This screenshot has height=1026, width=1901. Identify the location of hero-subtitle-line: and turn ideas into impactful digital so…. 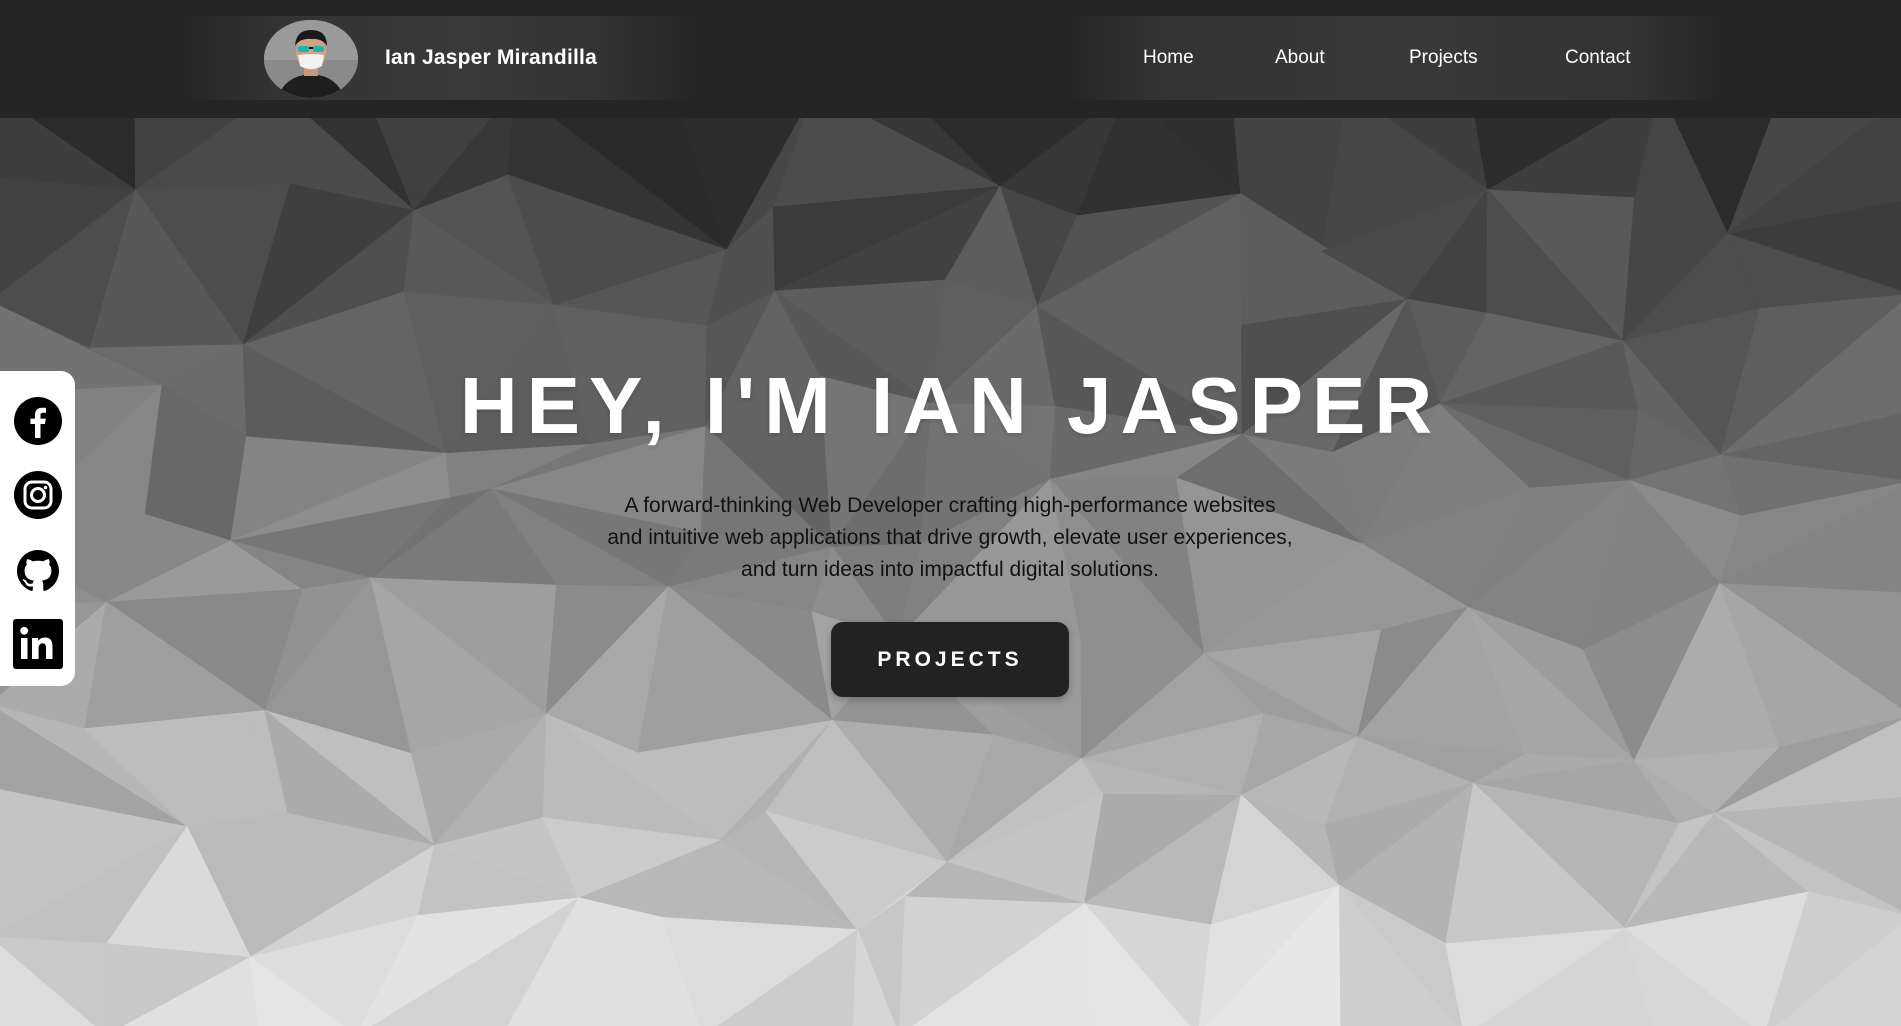
(950, 569).